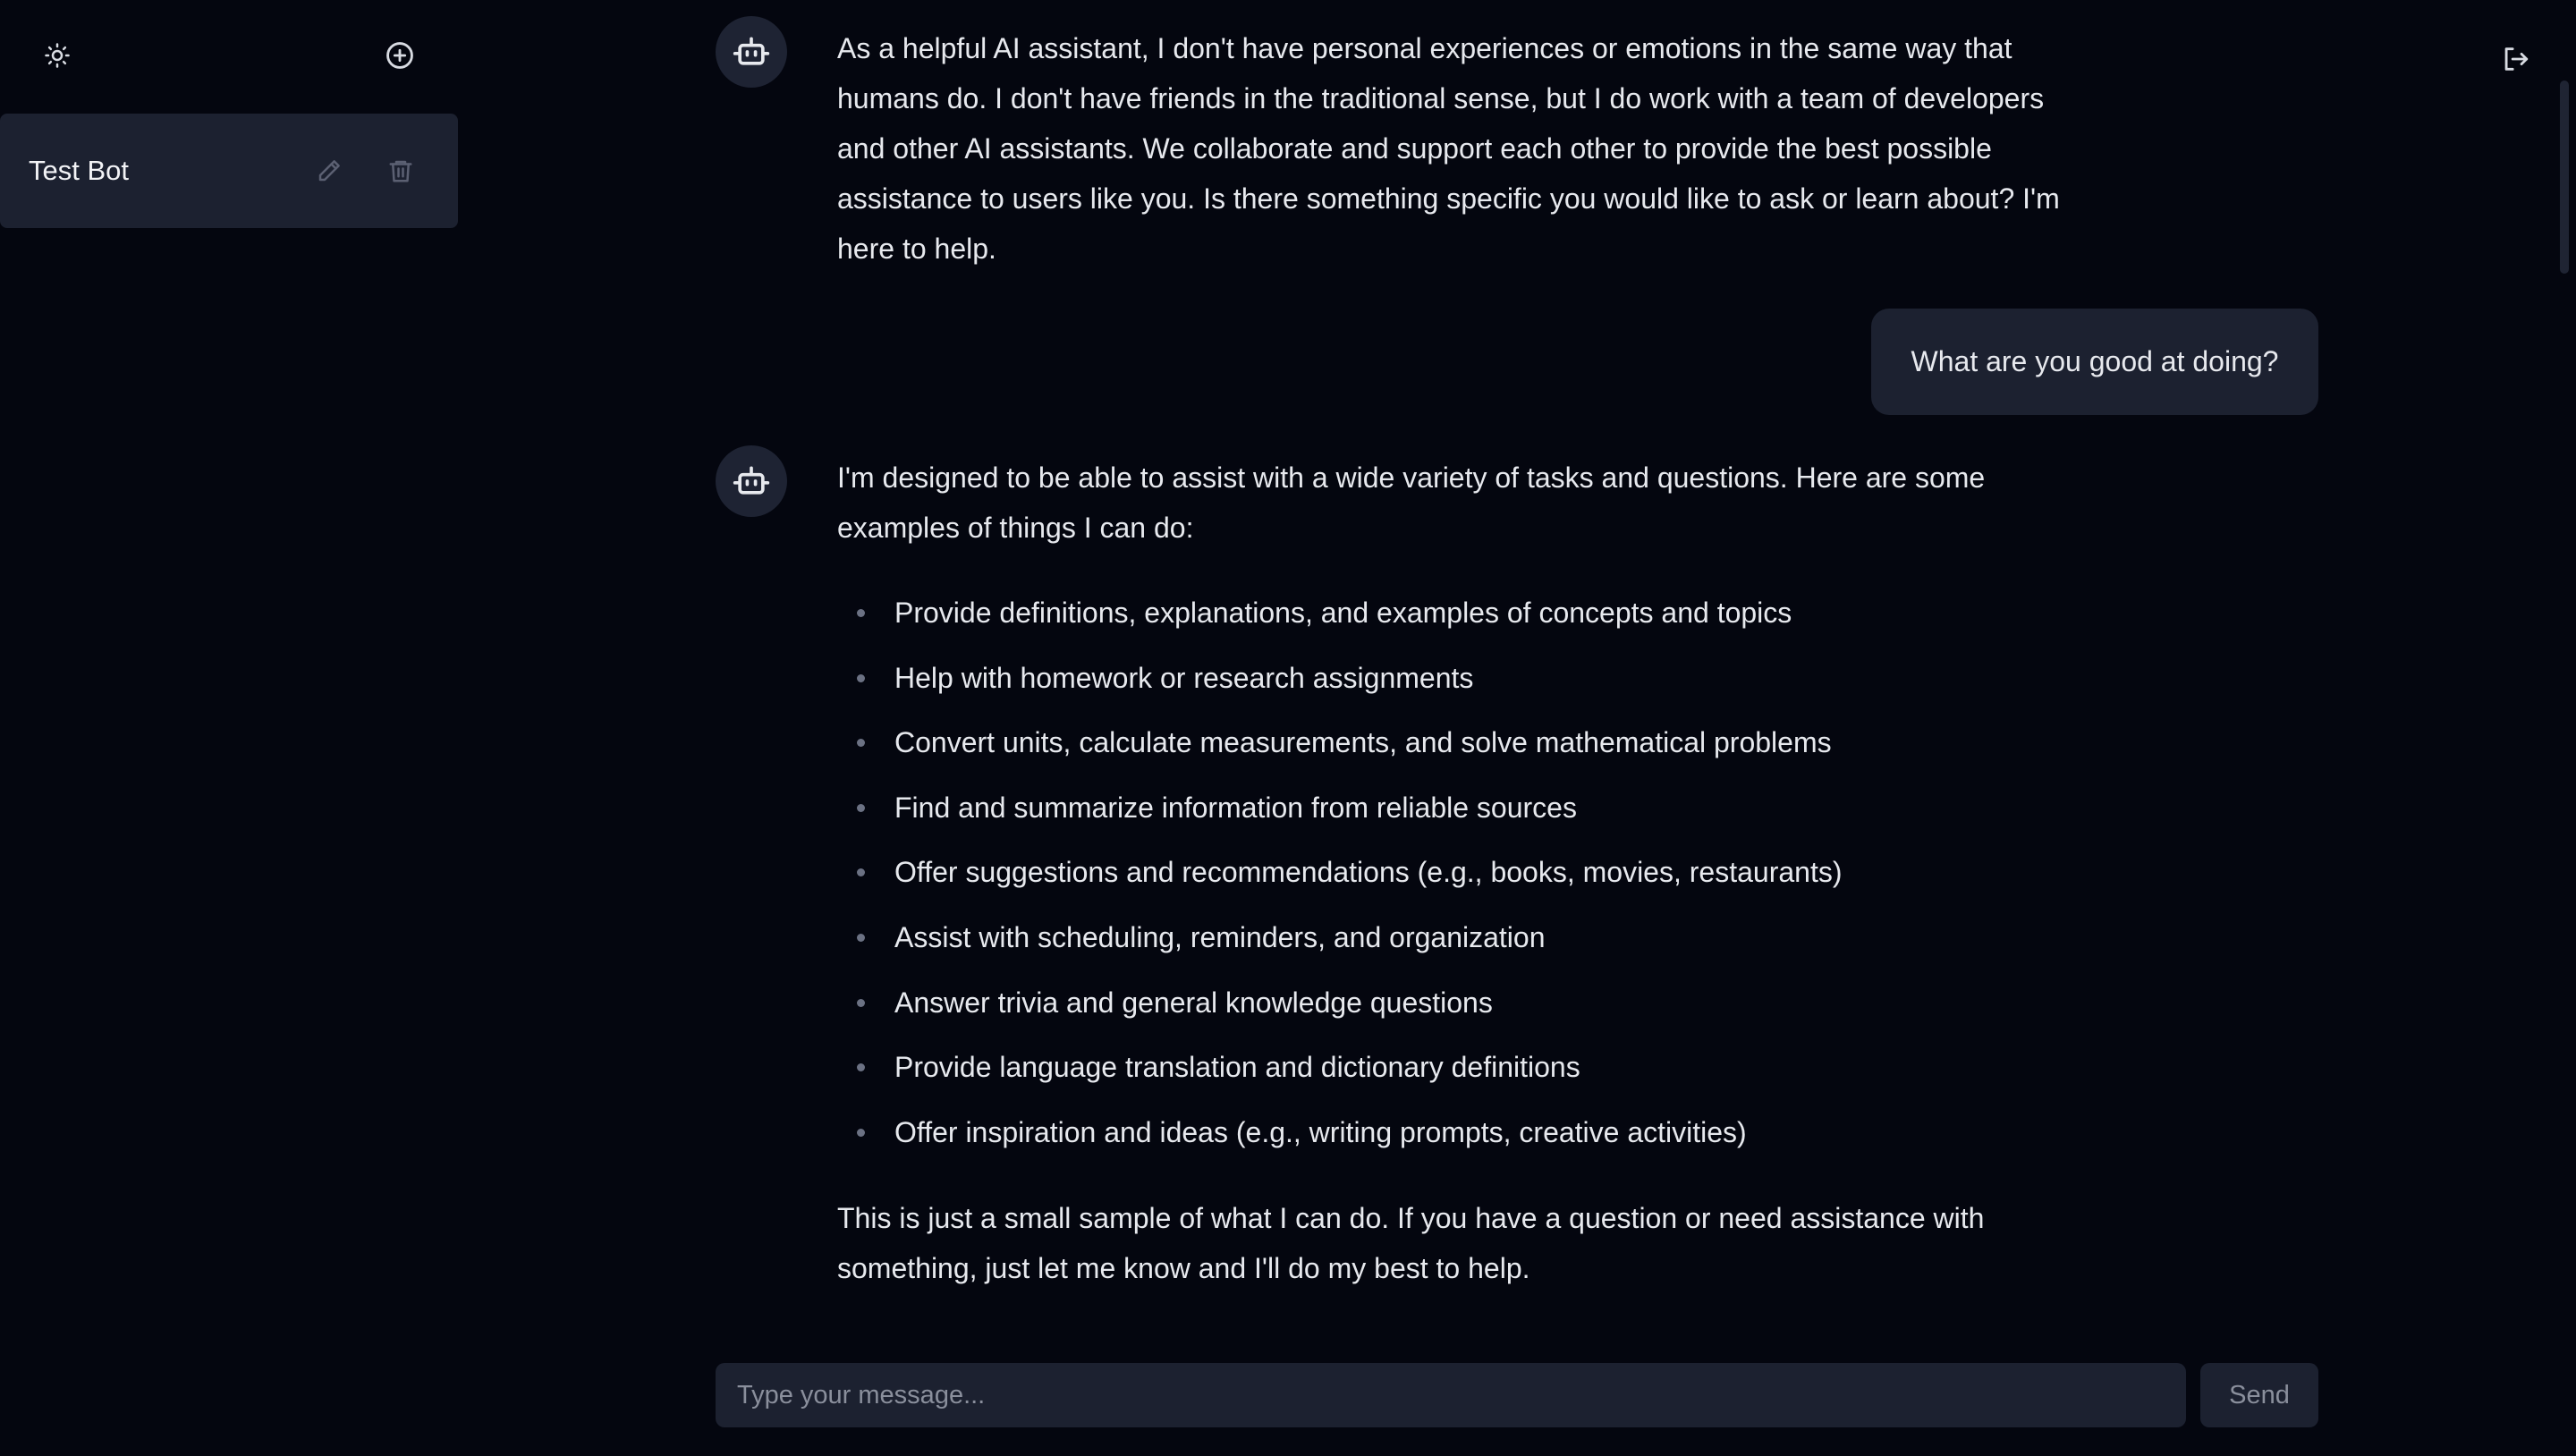  Describe the element at coordinates (2564, 177) in the screenshot. I see `scrollbar-thumb` at that location.